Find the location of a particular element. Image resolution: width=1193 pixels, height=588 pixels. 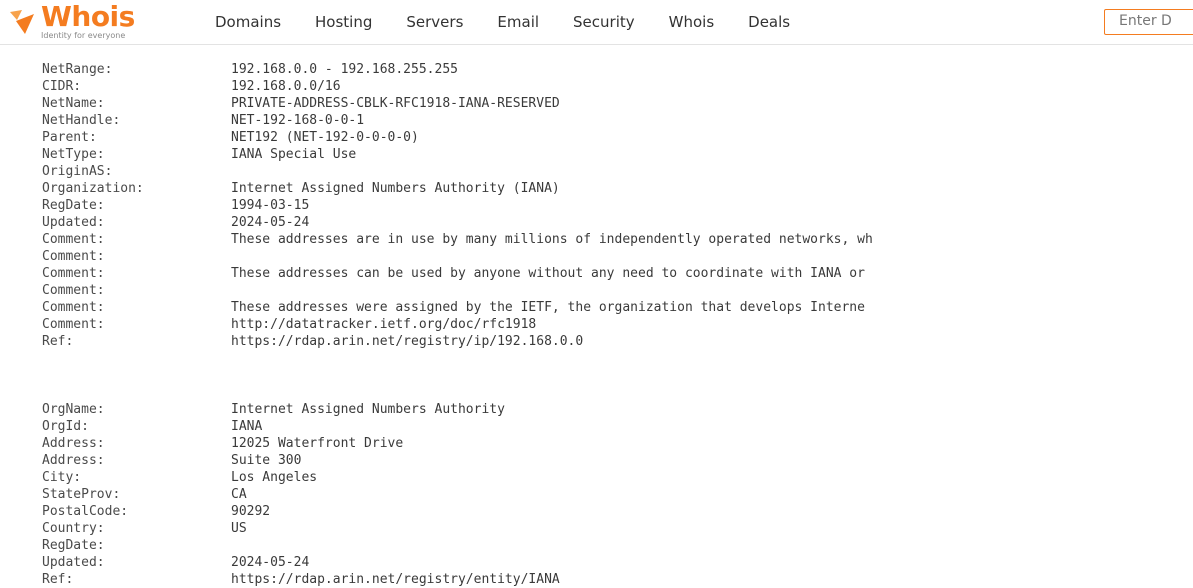

record-field-label: CIDR: is located at coordinates (62, 86).